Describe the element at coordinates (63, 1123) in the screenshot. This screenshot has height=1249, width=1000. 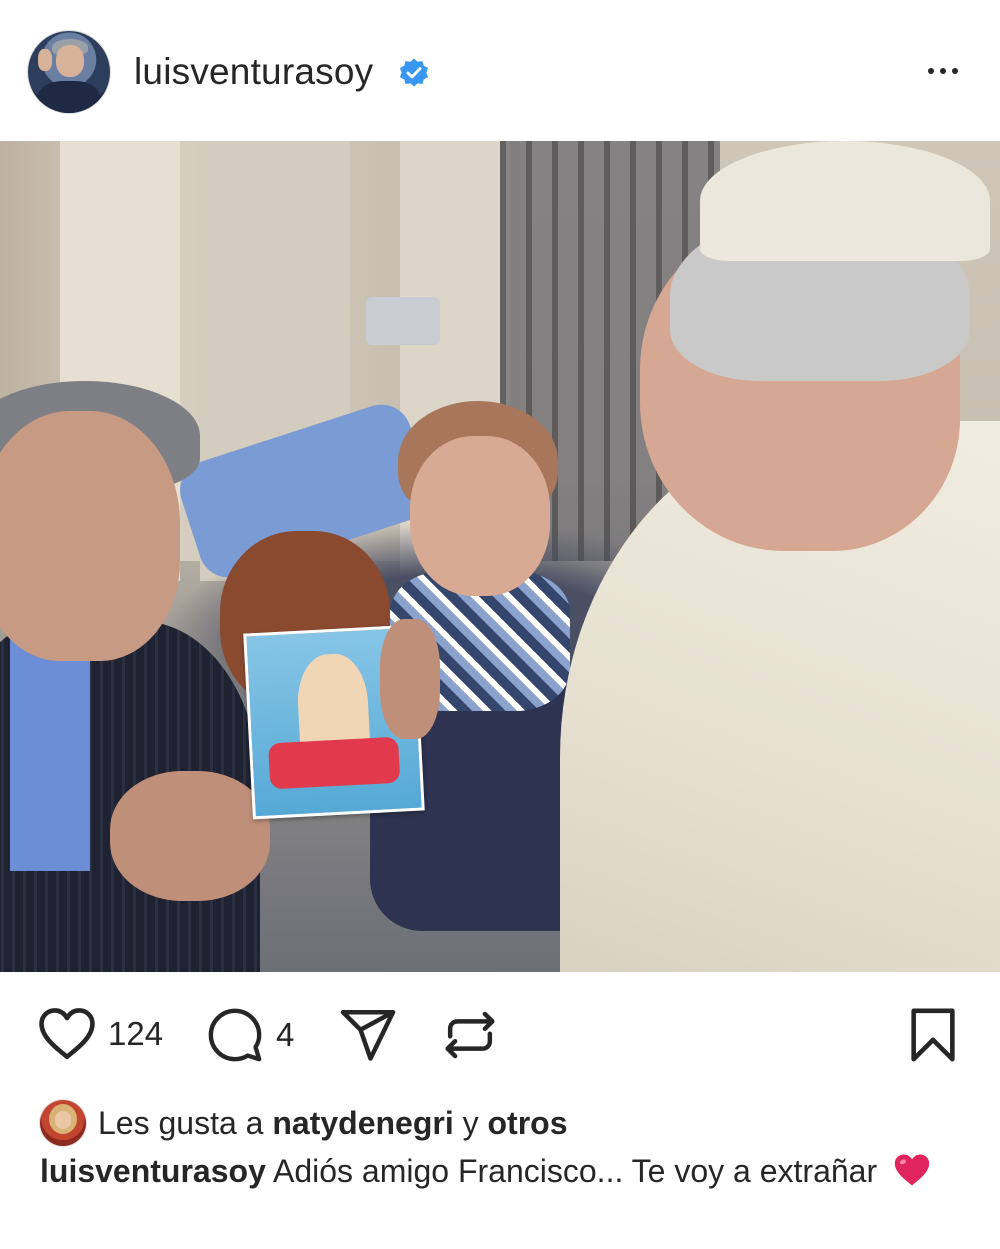
I see `liker-avatar` at that location.